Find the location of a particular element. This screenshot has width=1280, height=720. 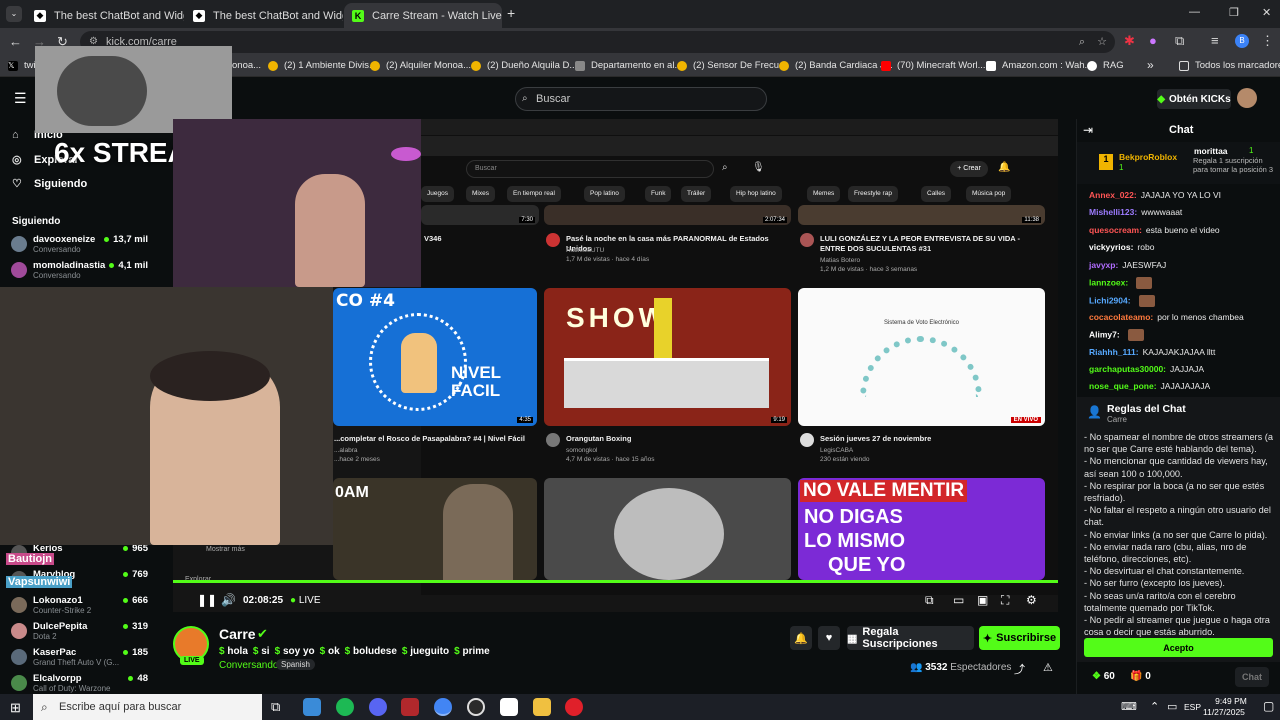

chat-username: Riahhh_111: is located at coordinates (1114, 352).